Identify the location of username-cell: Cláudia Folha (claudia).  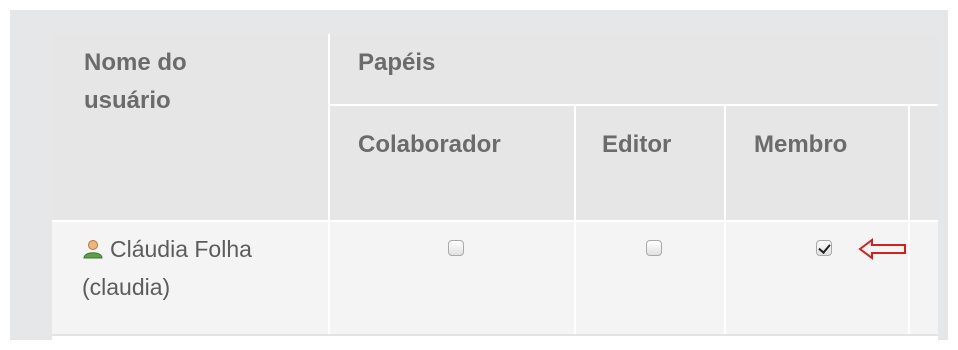
(202, 280).